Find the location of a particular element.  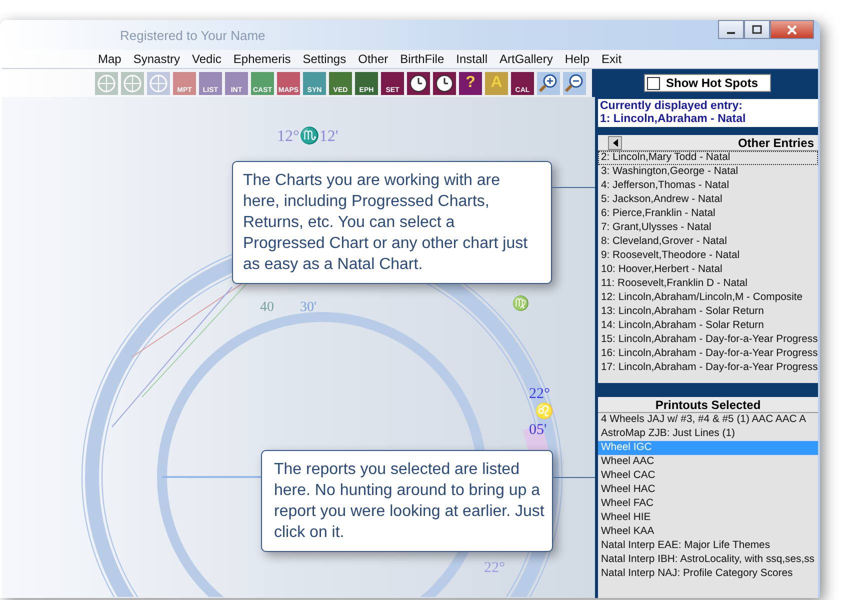

list-item: Wheel HAC is located at coordinates (708, 490).